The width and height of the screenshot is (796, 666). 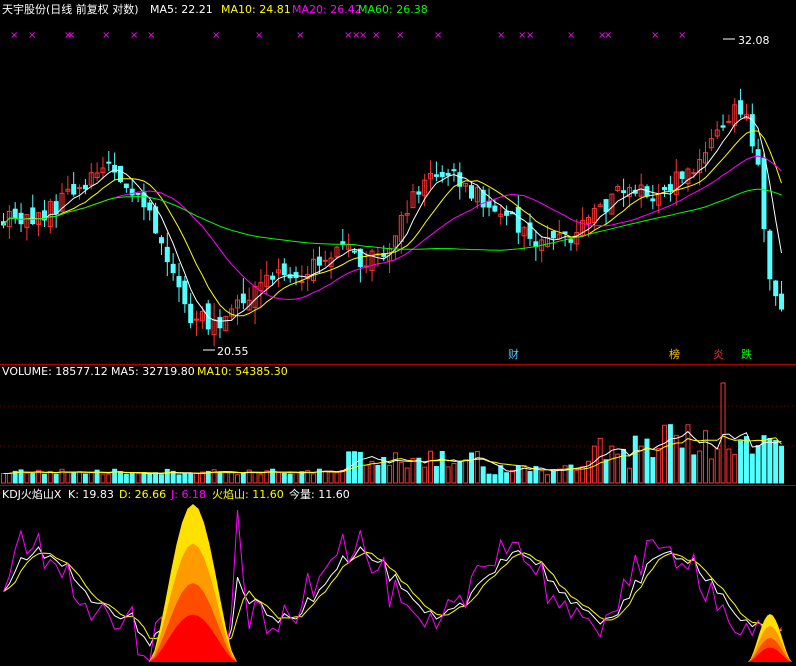 I want to click on event-mark-fall: 跌, so click(x=746, y=354).